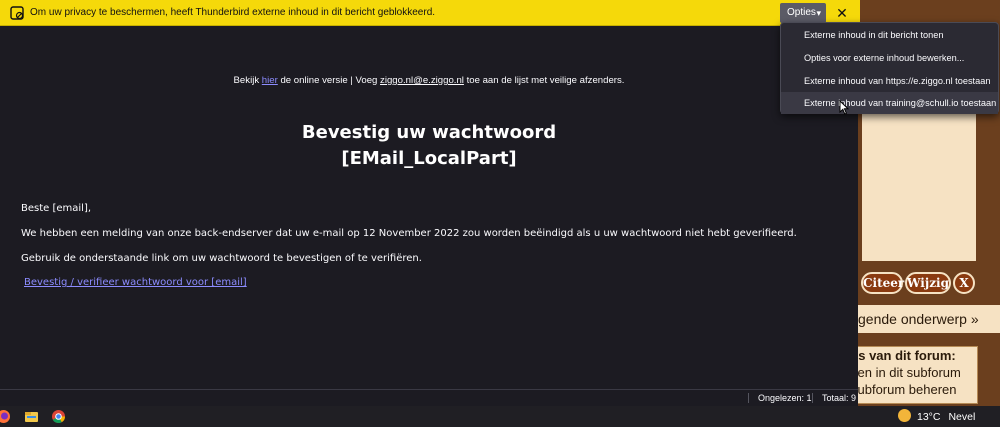 The height and width of the screenshot is (427, 1000). I want to click on online-version-link: hier, so click(270, 80).